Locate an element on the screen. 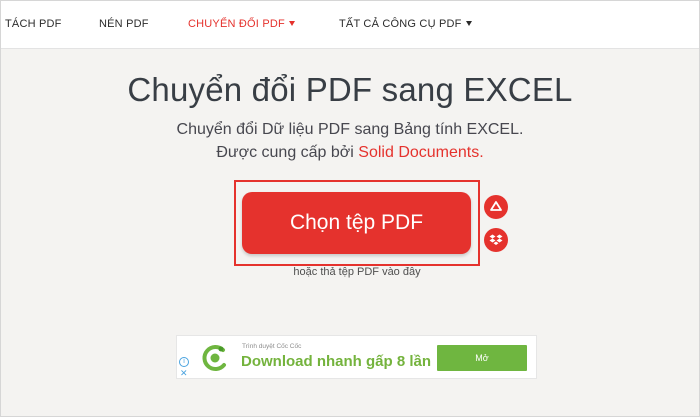  nav-item-convert-pdf: CHUYỂN ĐỔI PDF is located at coordinates (241, 24).